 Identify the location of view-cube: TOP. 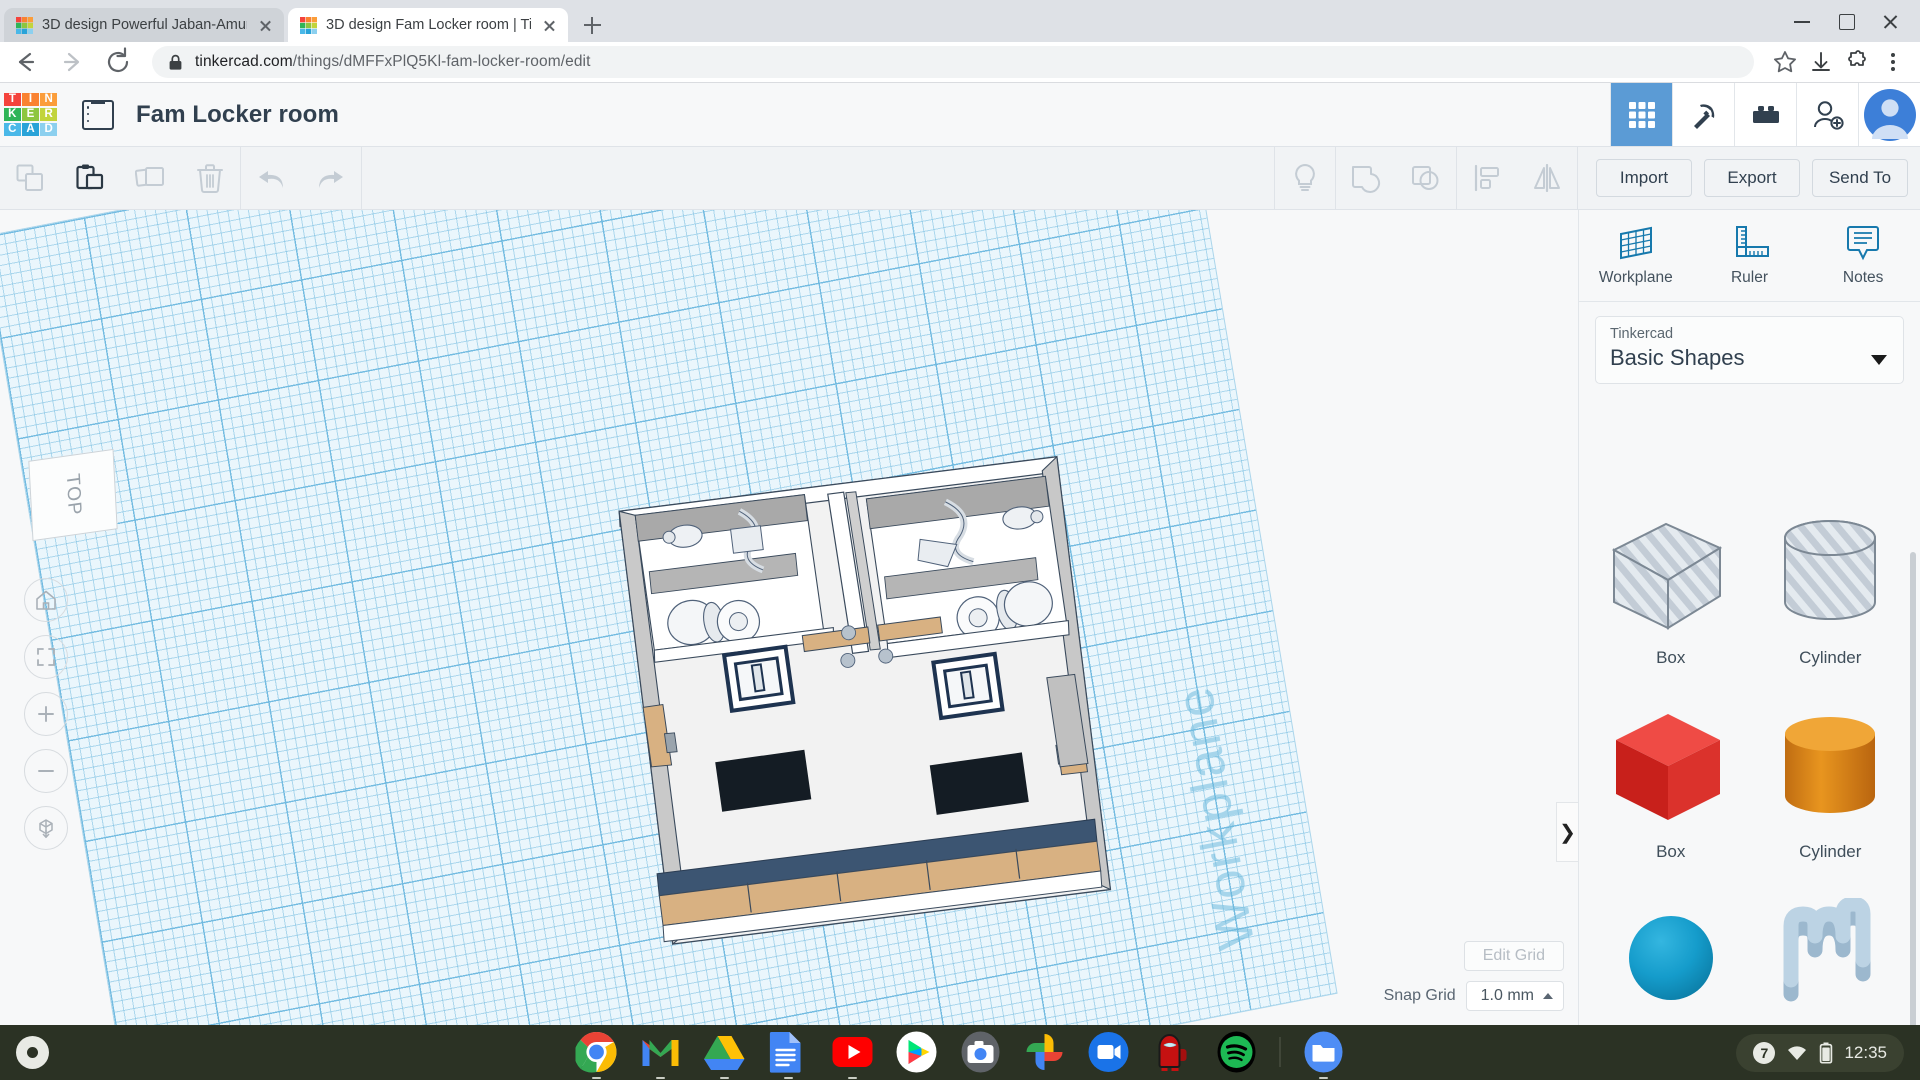
(73, 495).